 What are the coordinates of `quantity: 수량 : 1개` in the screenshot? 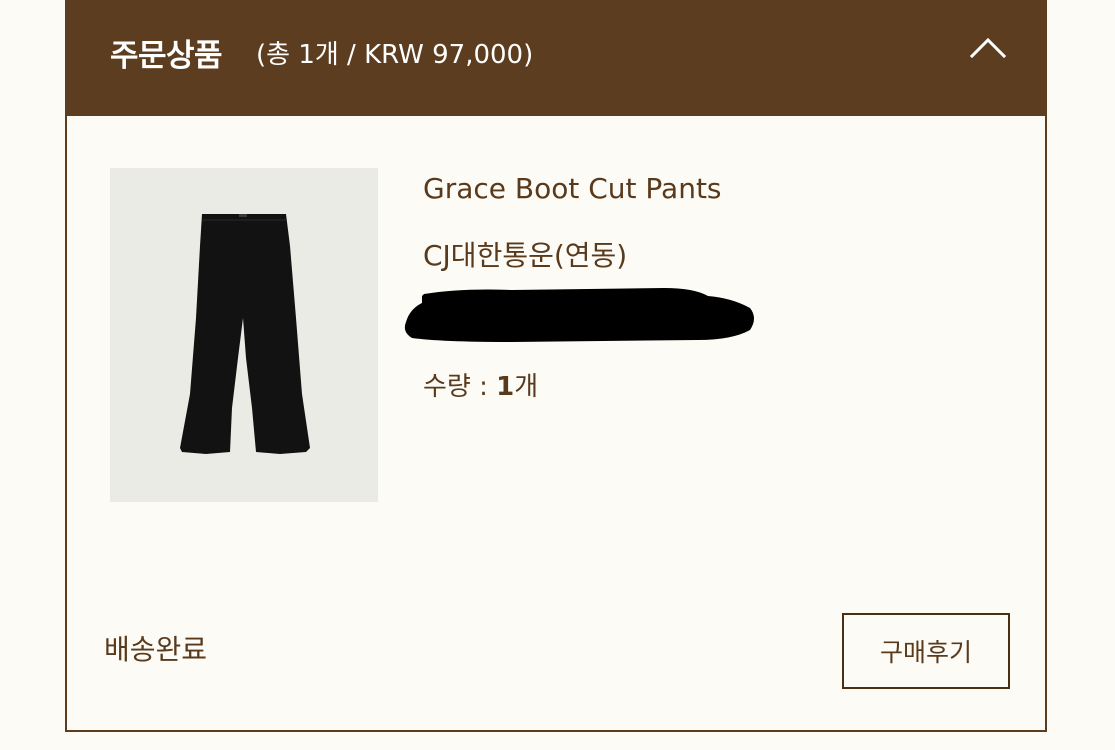 It's located at (480, 384).